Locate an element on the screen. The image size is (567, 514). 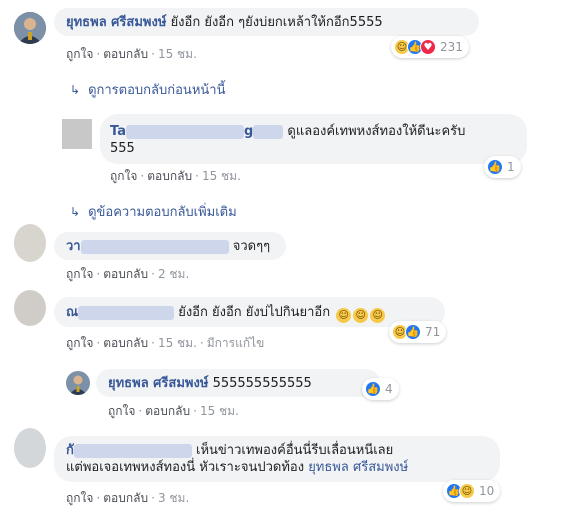
comment-text: จวดๆๆ is located at coordinates (251, 246).